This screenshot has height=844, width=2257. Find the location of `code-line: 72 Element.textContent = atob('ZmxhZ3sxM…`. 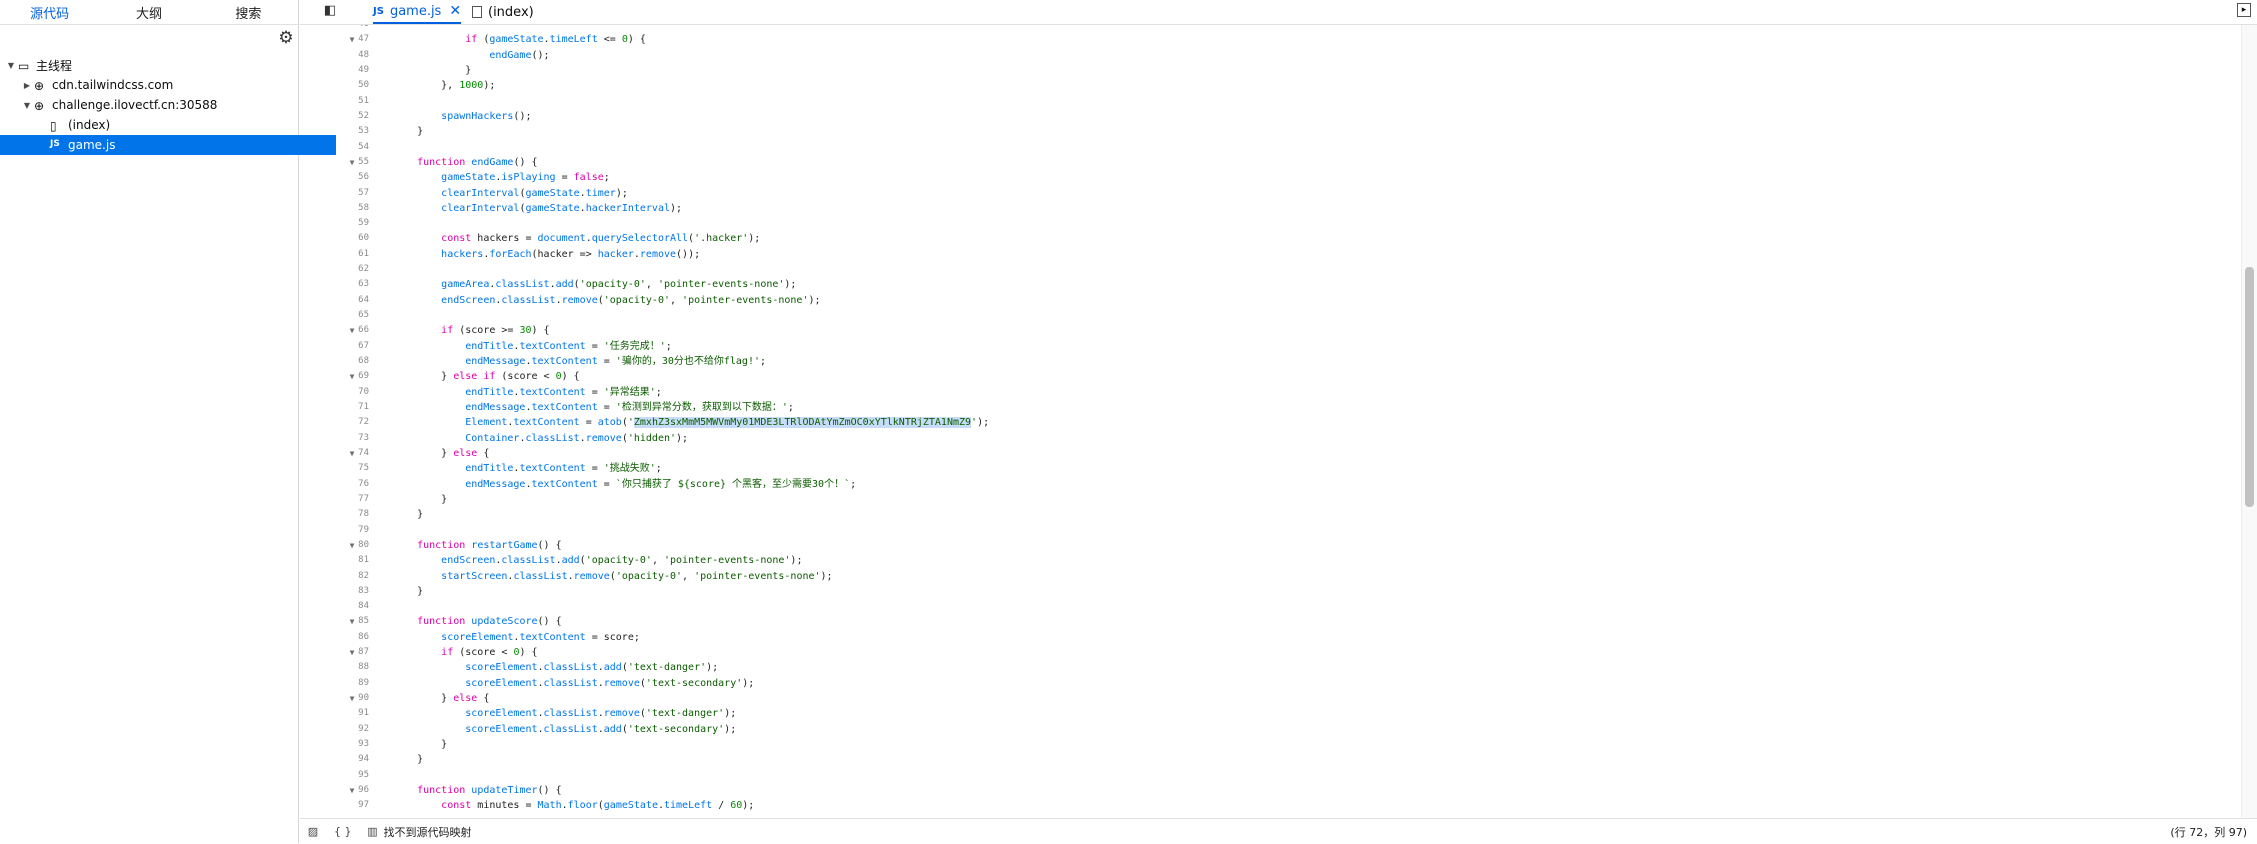

code-line: 72 Element.textContent = atob('ZmxhZ3sxM… is located at coordinates (1265, 422).